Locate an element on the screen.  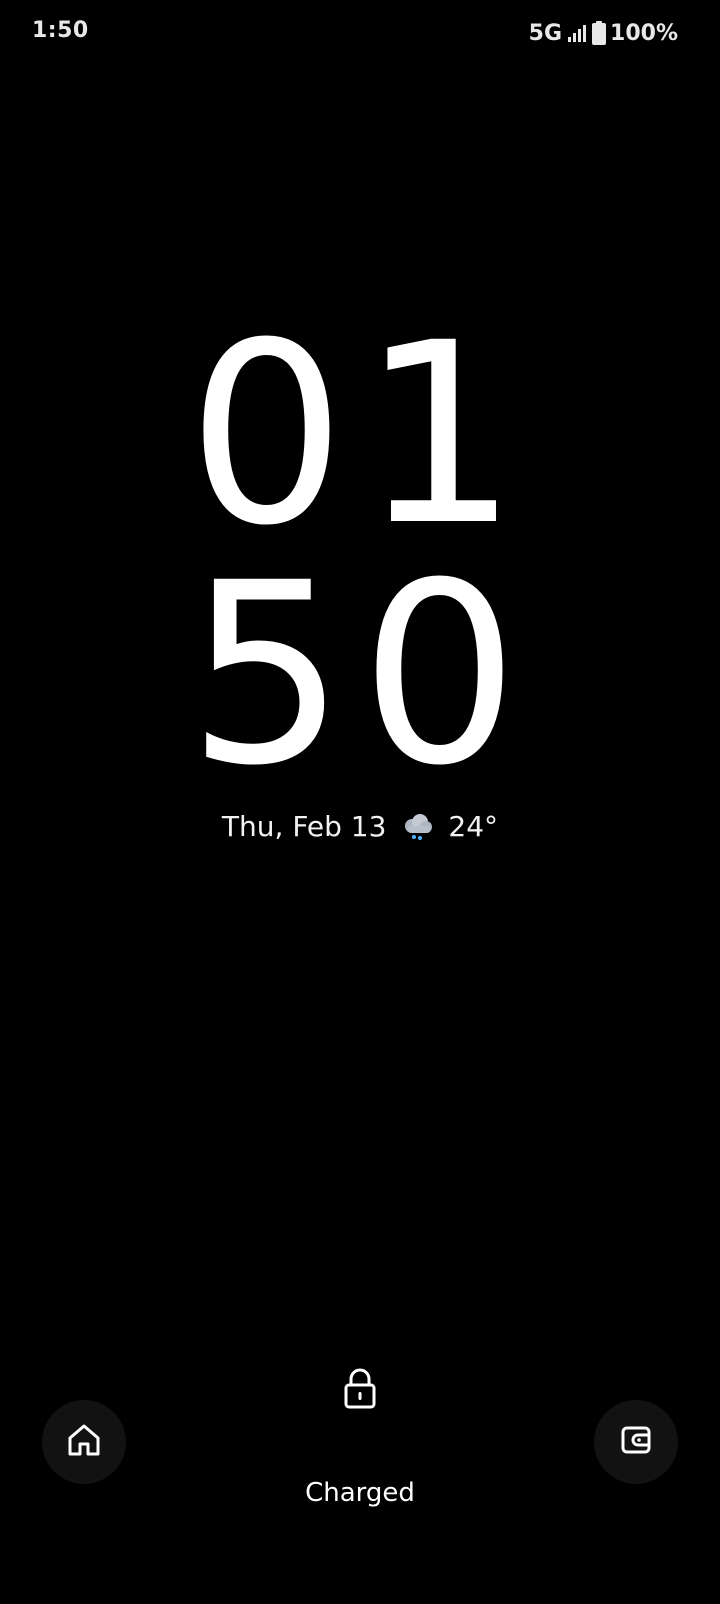
cloud-drizzle-icon is located at coordinates (417, 827).